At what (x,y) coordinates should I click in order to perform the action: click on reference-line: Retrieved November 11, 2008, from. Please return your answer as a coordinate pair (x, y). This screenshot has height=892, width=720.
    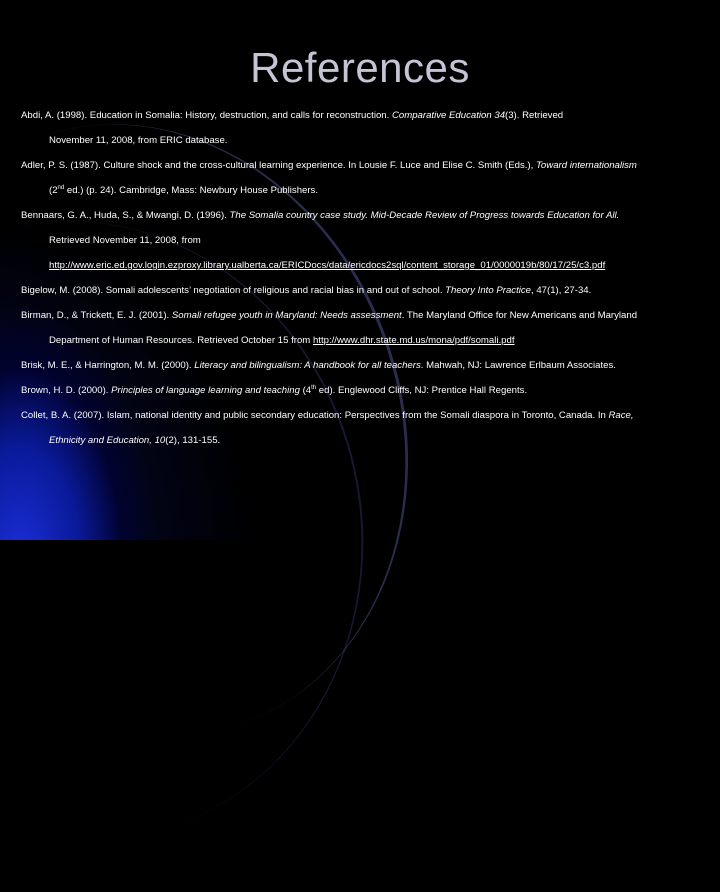
    Looking at the image, I should click on (361, 247).